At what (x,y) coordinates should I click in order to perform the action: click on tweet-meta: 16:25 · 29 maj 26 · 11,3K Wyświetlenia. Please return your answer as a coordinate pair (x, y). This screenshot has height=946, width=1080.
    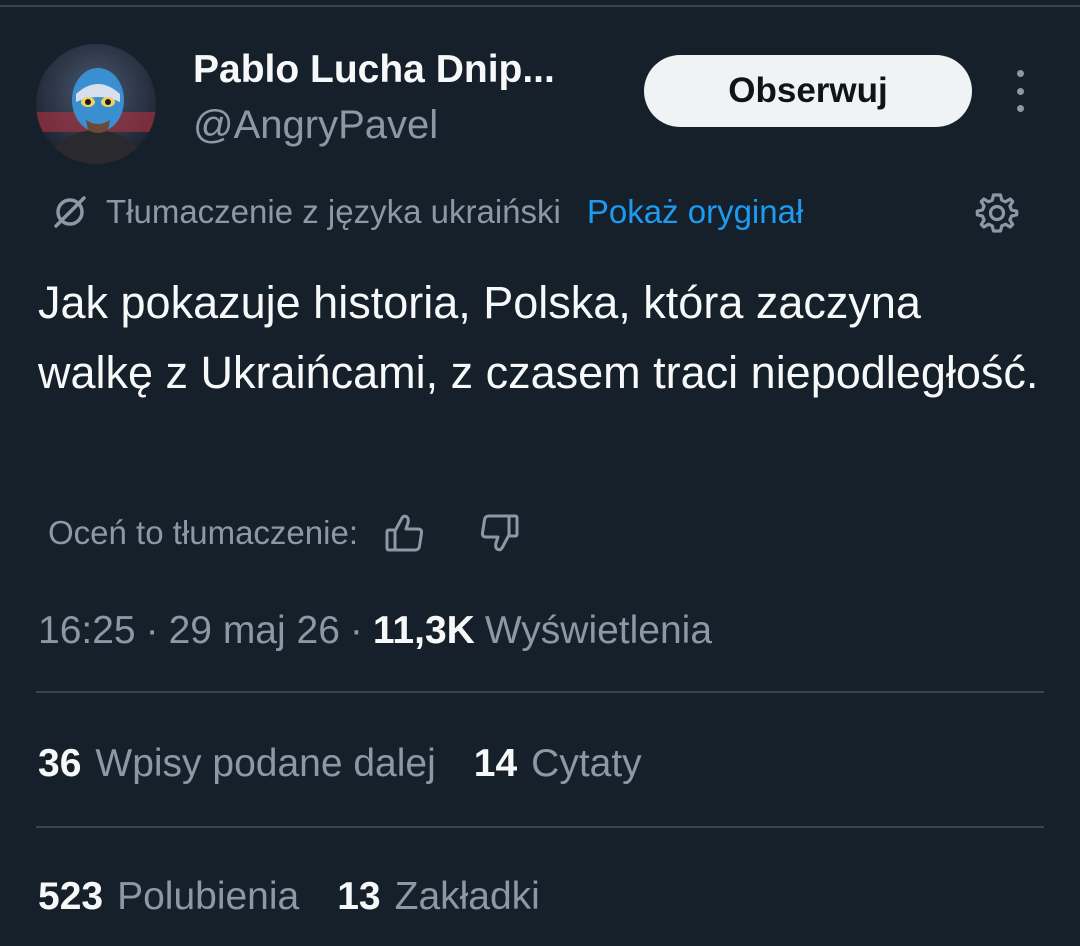
    Looking at the image, I should click on (375, 631).